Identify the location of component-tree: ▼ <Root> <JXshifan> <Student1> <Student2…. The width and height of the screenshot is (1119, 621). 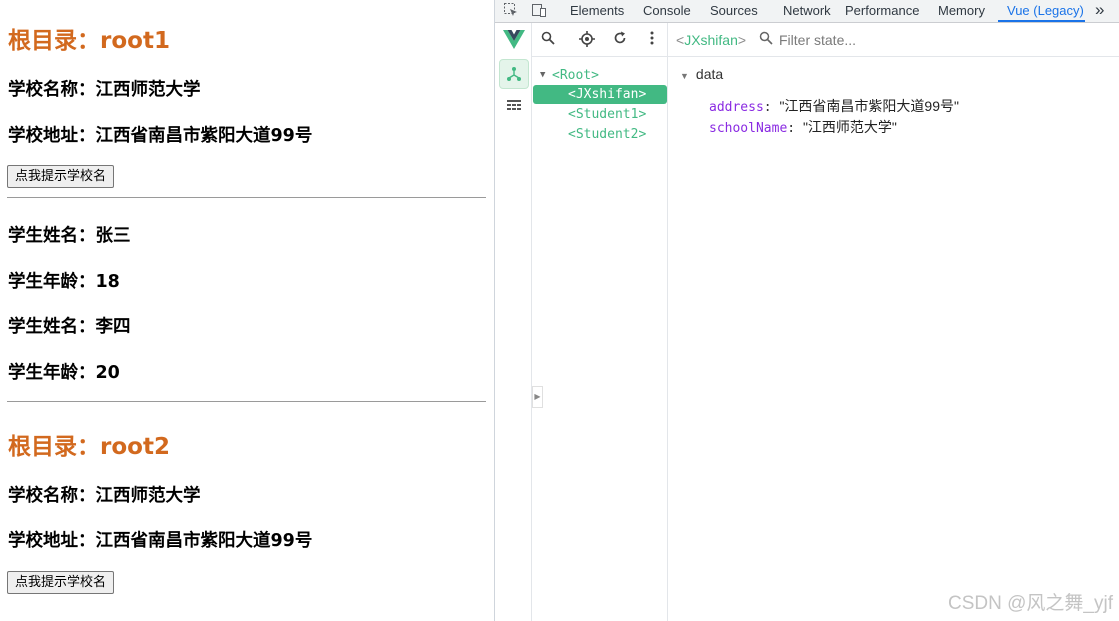
(600, 322).